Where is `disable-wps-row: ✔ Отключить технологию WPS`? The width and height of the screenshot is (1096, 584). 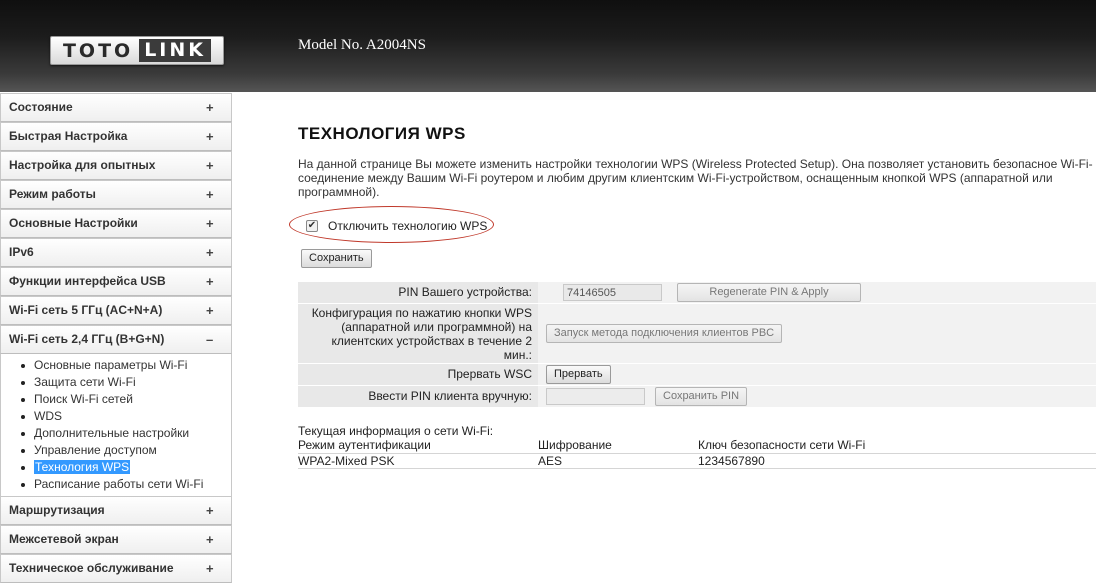 disable-wps-row: ✔ Отключить технологию WPS is located at coordinates (396, 226).